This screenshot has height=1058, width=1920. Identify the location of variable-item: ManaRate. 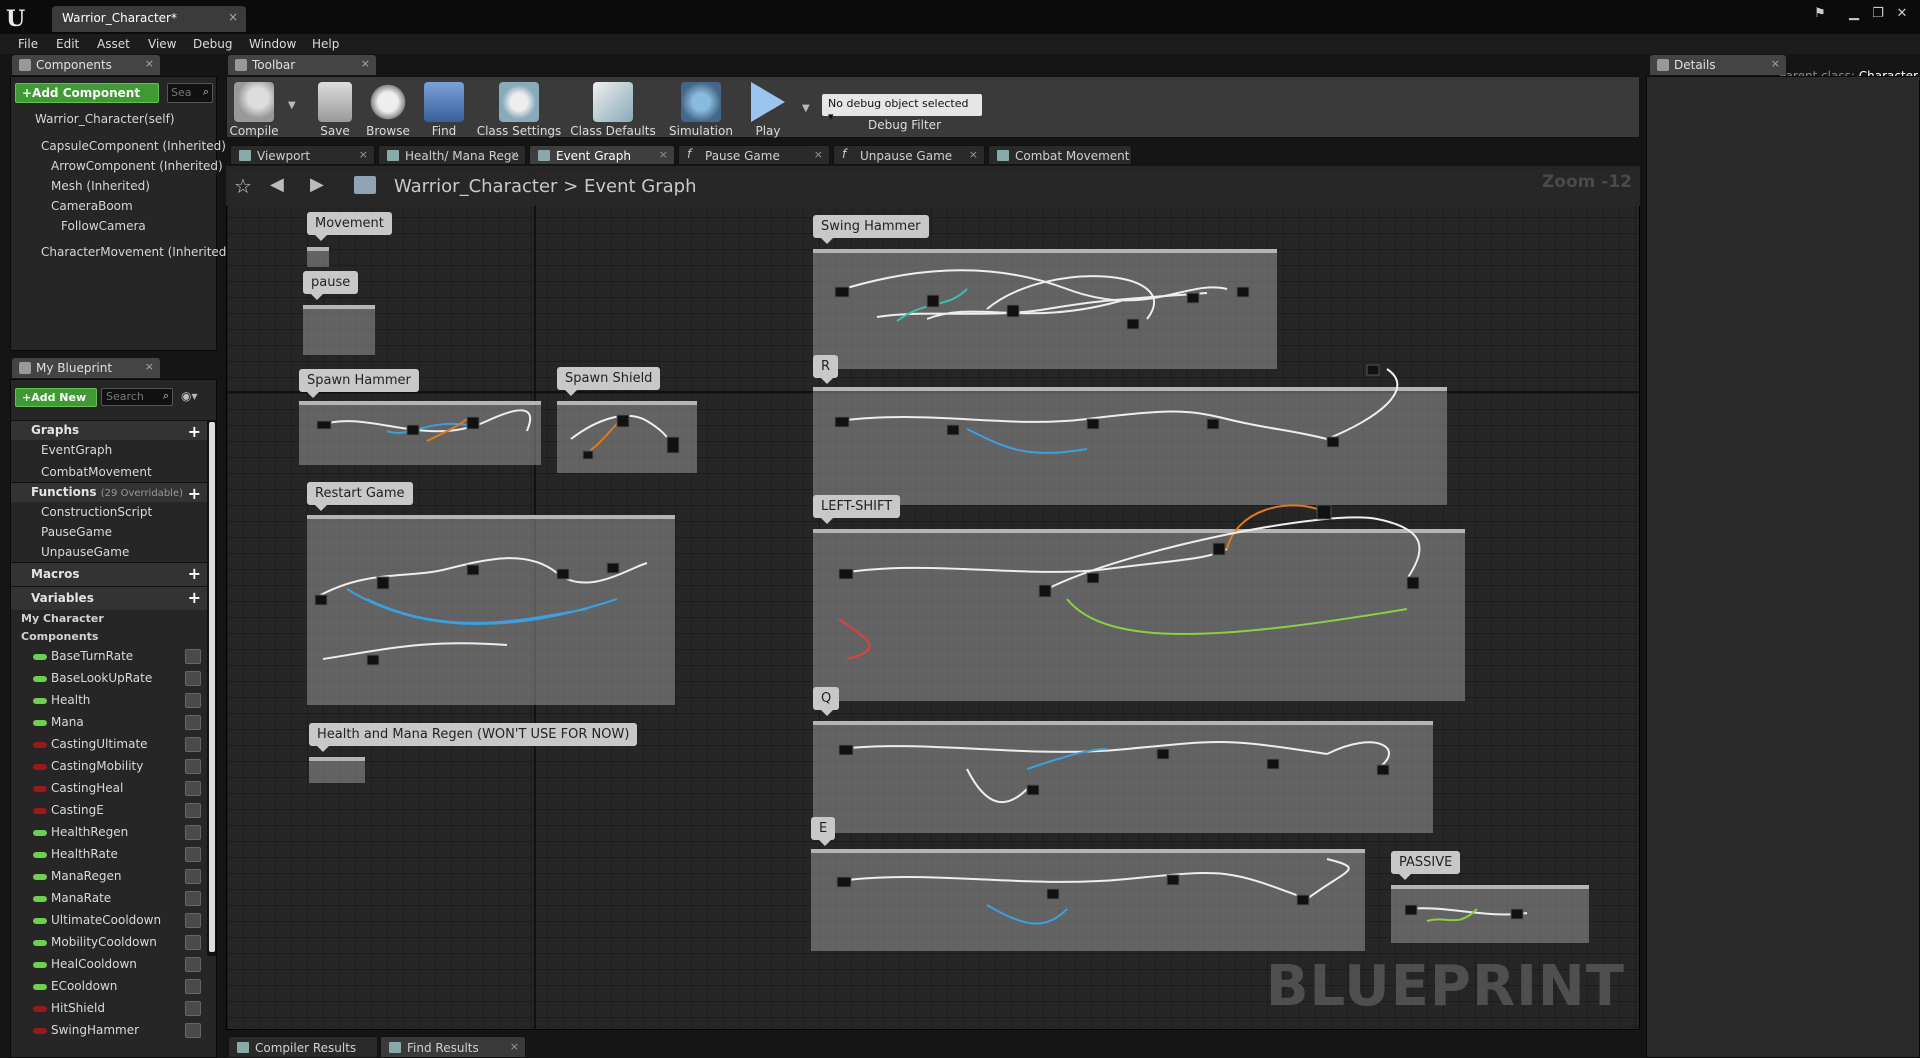
(109, 899).